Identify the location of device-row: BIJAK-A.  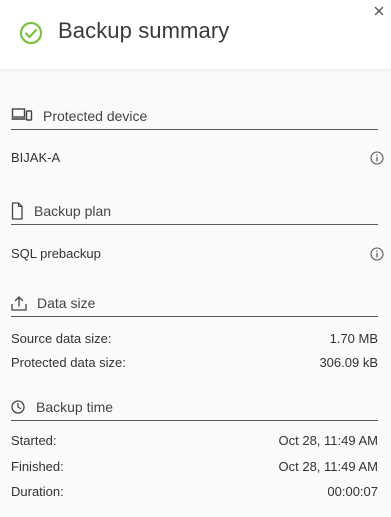
(194, 158).